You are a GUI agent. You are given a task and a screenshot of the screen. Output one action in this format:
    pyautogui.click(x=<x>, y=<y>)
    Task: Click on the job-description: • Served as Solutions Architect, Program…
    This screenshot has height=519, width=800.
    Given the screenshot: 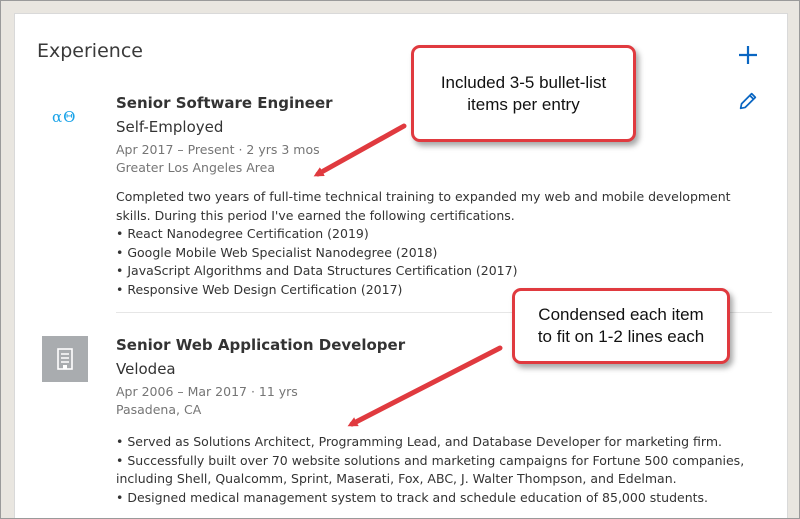 What is the action you would take?
    pyautogui.click(x=430, y=470)
    